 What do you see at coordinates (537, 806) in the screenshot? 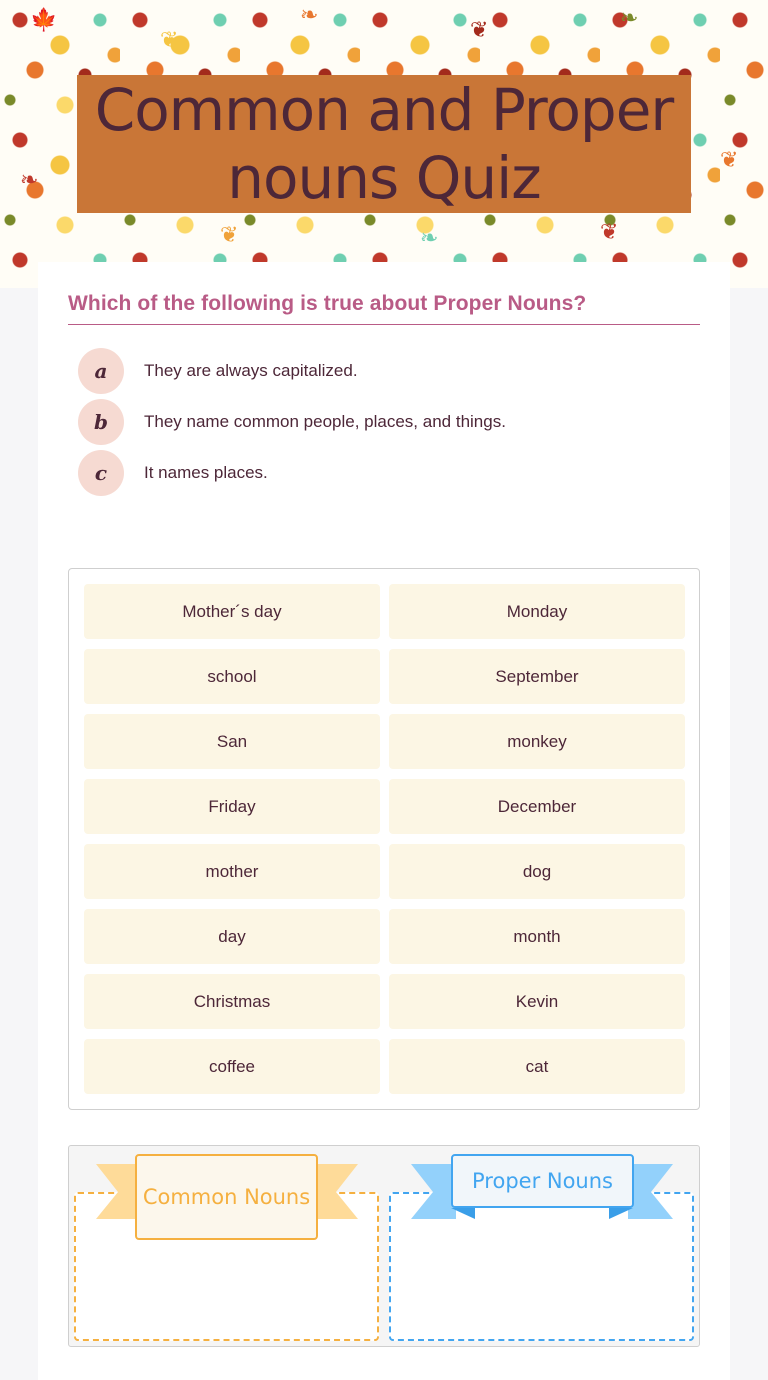
I see `draggable-word: December` at bounding box center [537, 806].